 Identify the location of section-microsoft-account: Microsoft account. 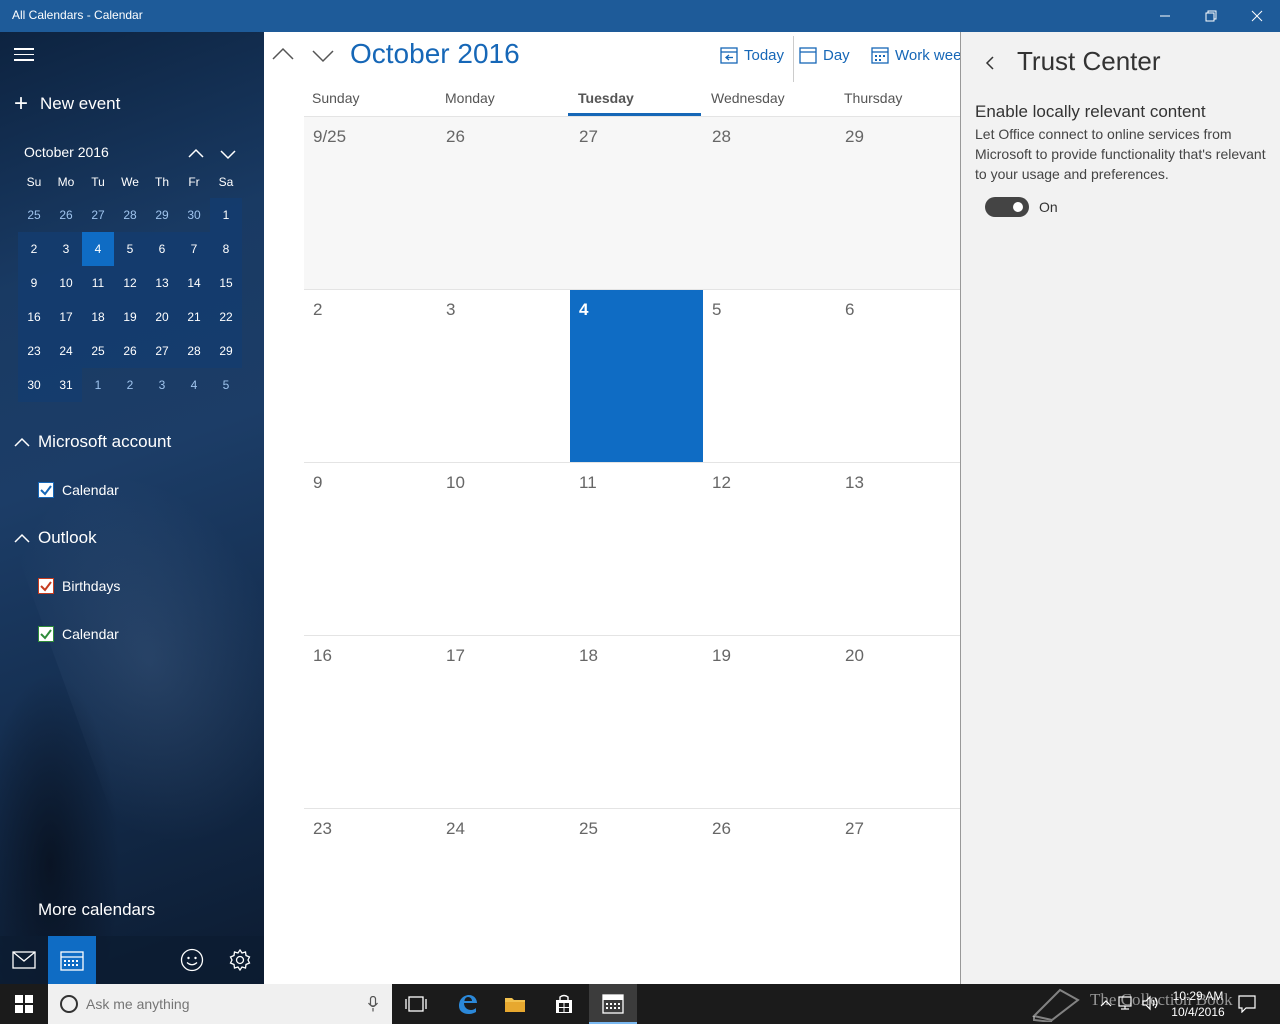
(92, 442).